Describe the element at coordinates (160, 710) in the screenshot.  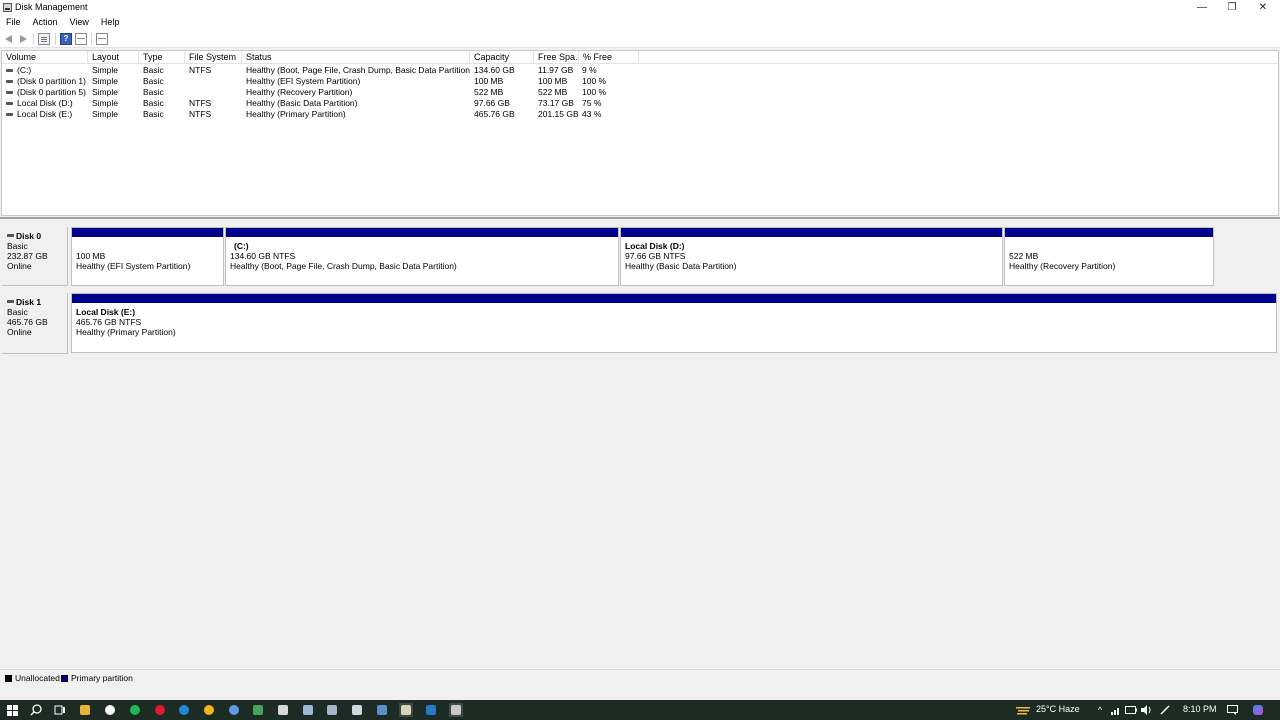
I see `opera-icon` at that location.